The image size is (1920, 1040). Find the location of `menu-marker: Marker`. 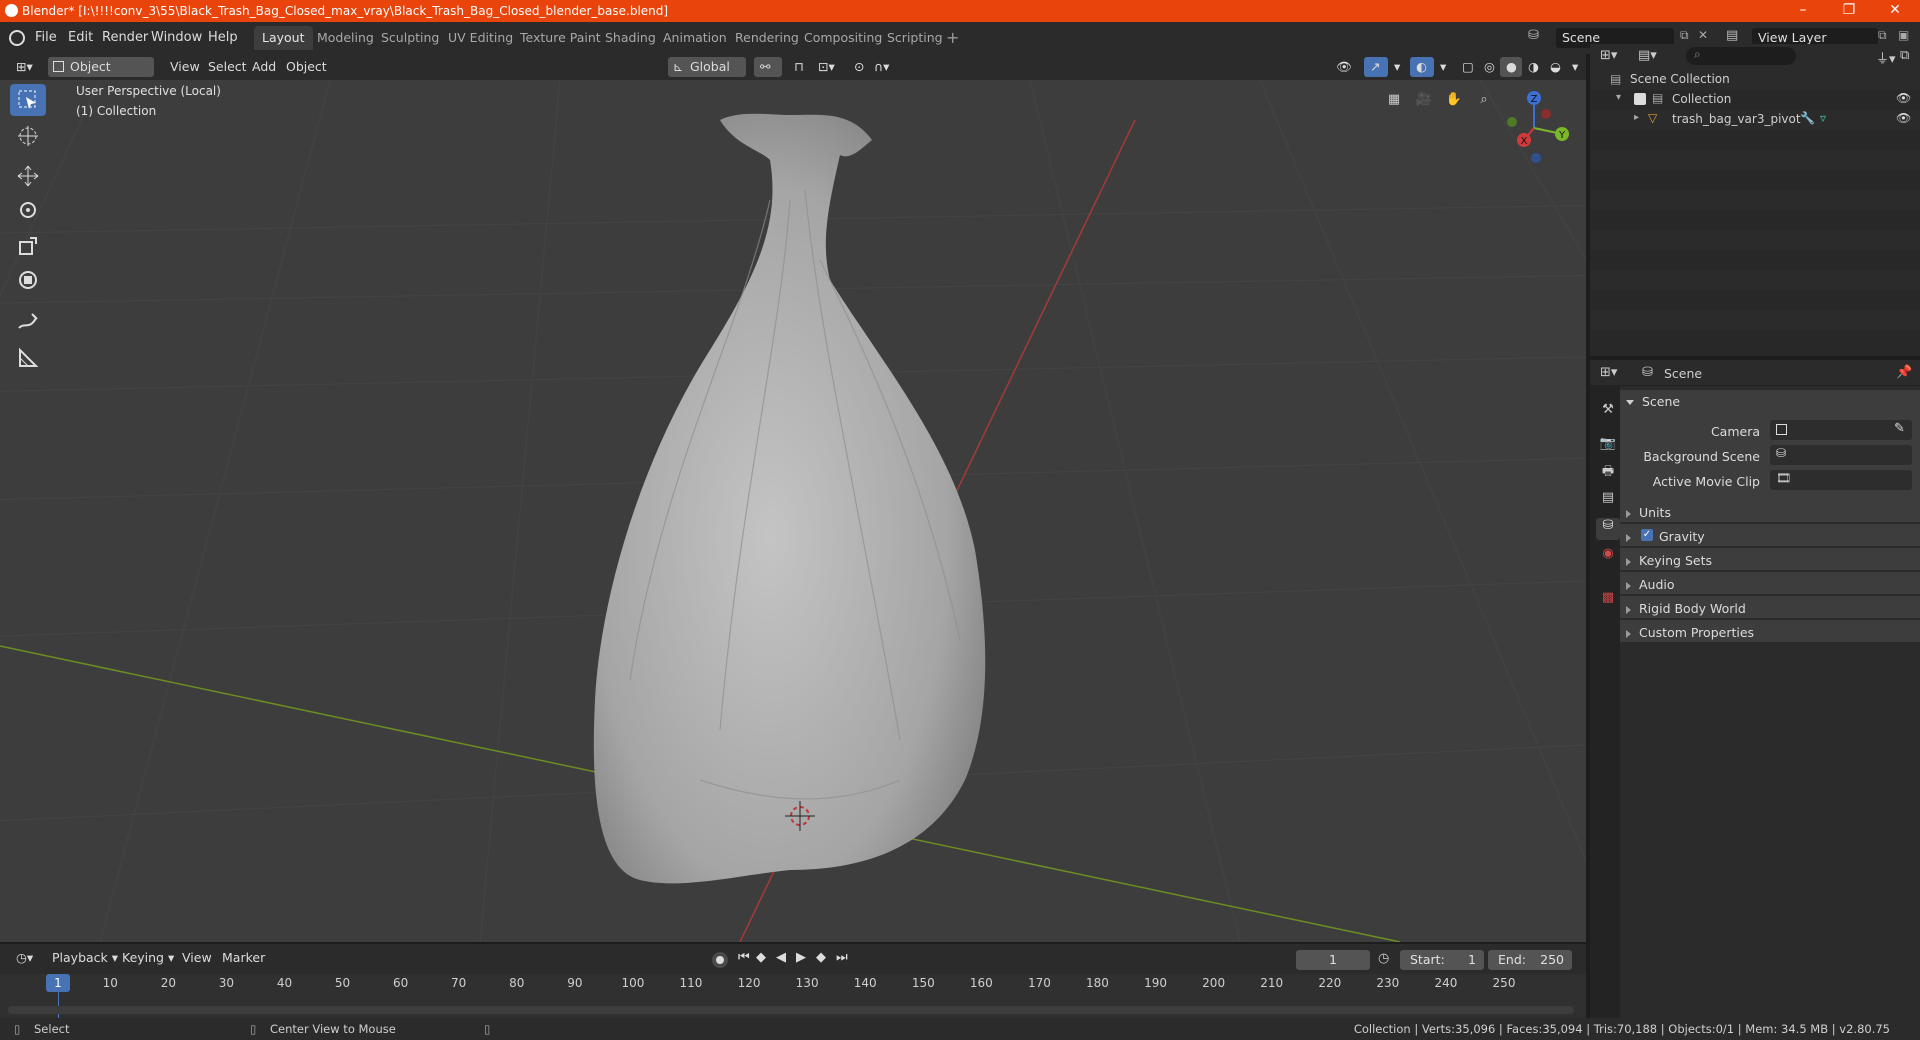

menu-marker: Marker is located at coordinates (243, 958).